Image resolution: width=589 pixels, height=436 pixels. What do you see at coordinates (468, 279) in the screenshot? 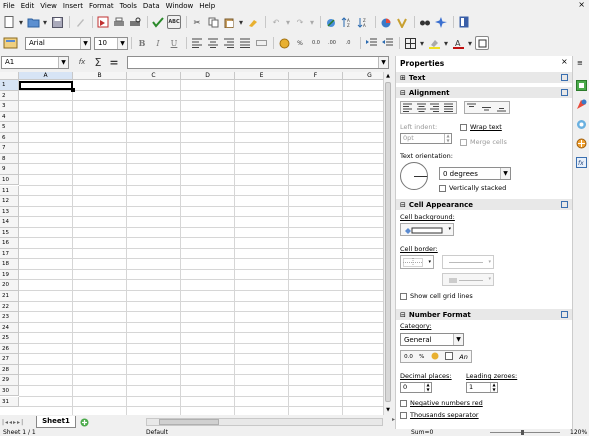
I see `line-color-picker: ▾` at bounding box center [468, 279].